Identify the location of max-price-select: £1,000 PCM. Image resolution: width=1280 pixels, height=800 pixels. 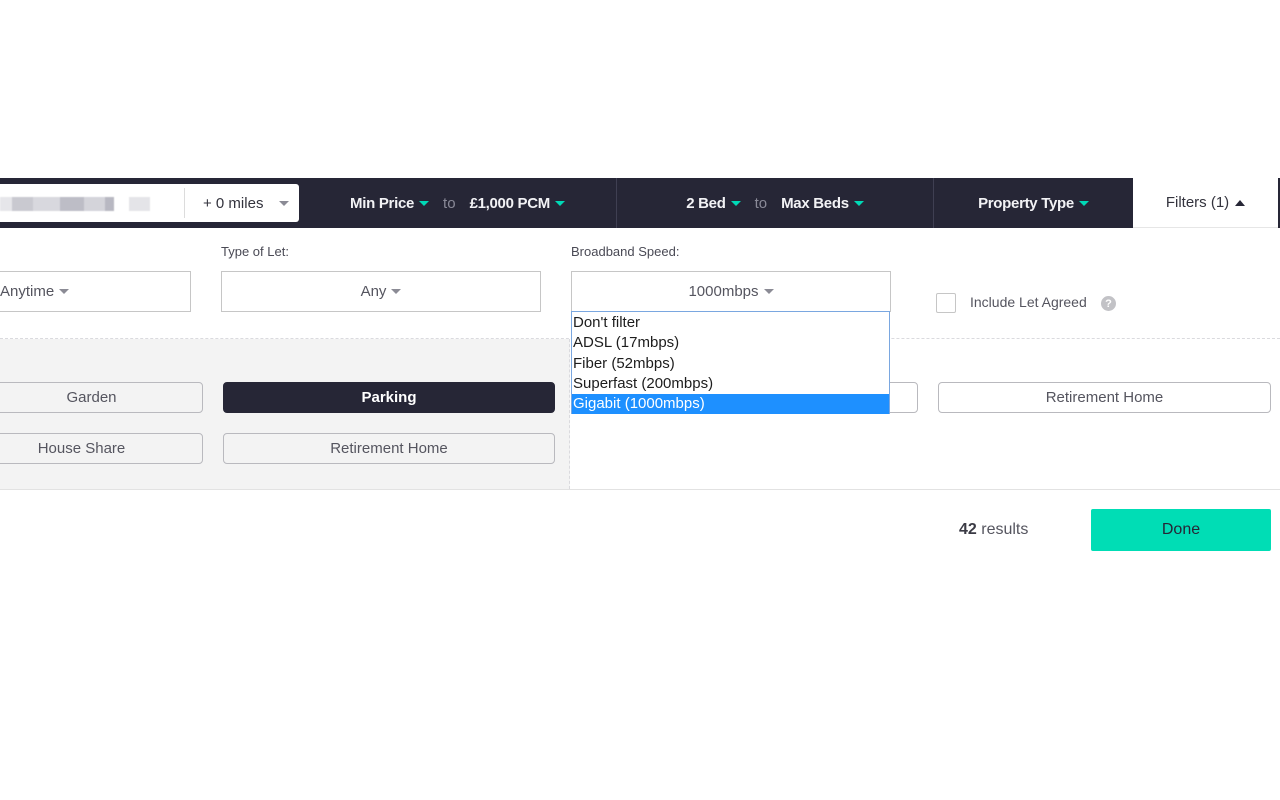
(517, 203).